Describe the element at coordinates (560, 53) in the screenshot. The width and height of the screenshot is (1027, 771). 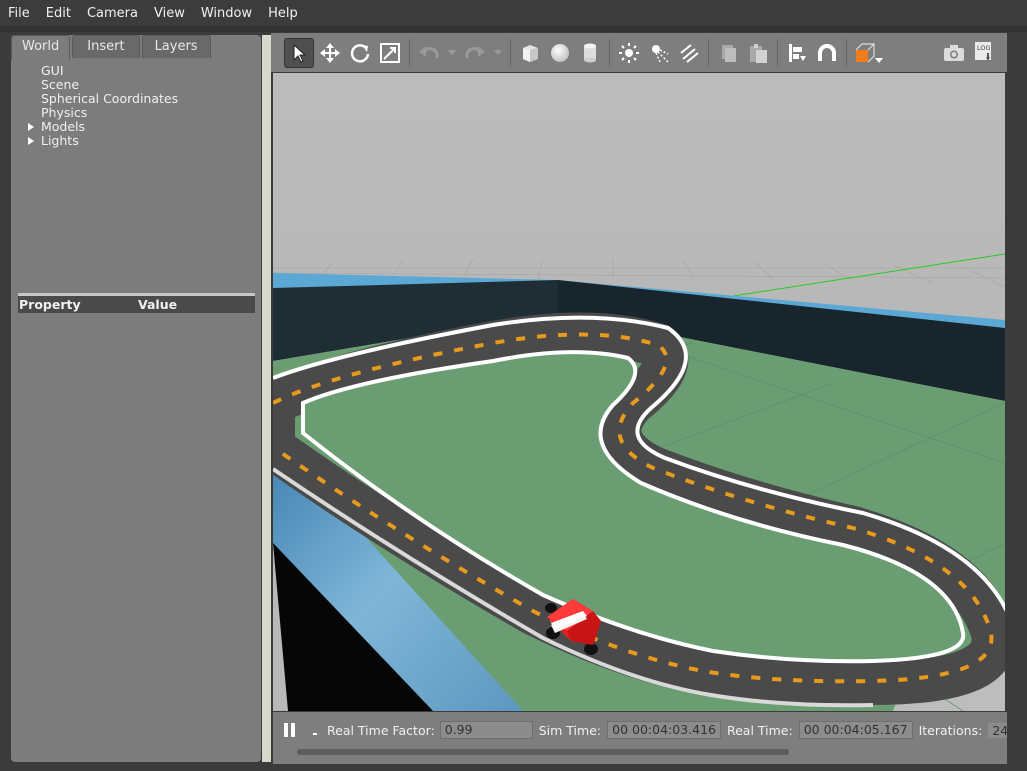
I see `sphere-icon` at that location.